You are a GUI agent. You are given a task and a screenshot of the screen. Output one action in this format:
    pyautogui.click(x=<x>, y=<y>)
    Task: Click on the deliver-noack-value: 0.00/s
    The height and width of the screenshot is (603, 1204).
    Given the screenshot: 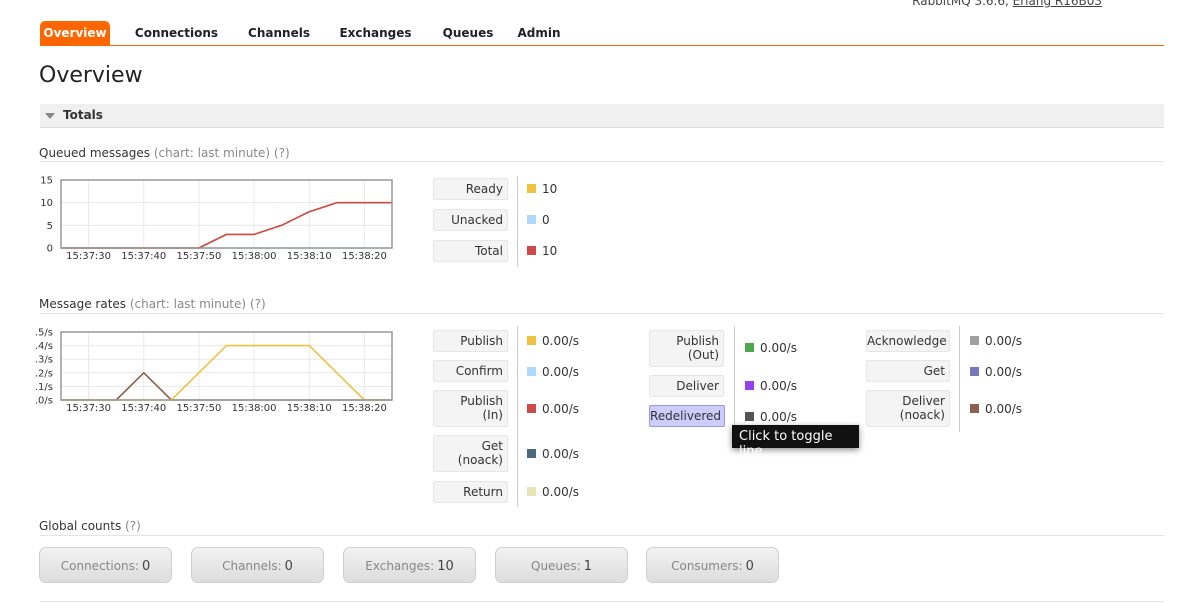 What is the action you would take?
    pyautogui.click(x=996, y=409)
    